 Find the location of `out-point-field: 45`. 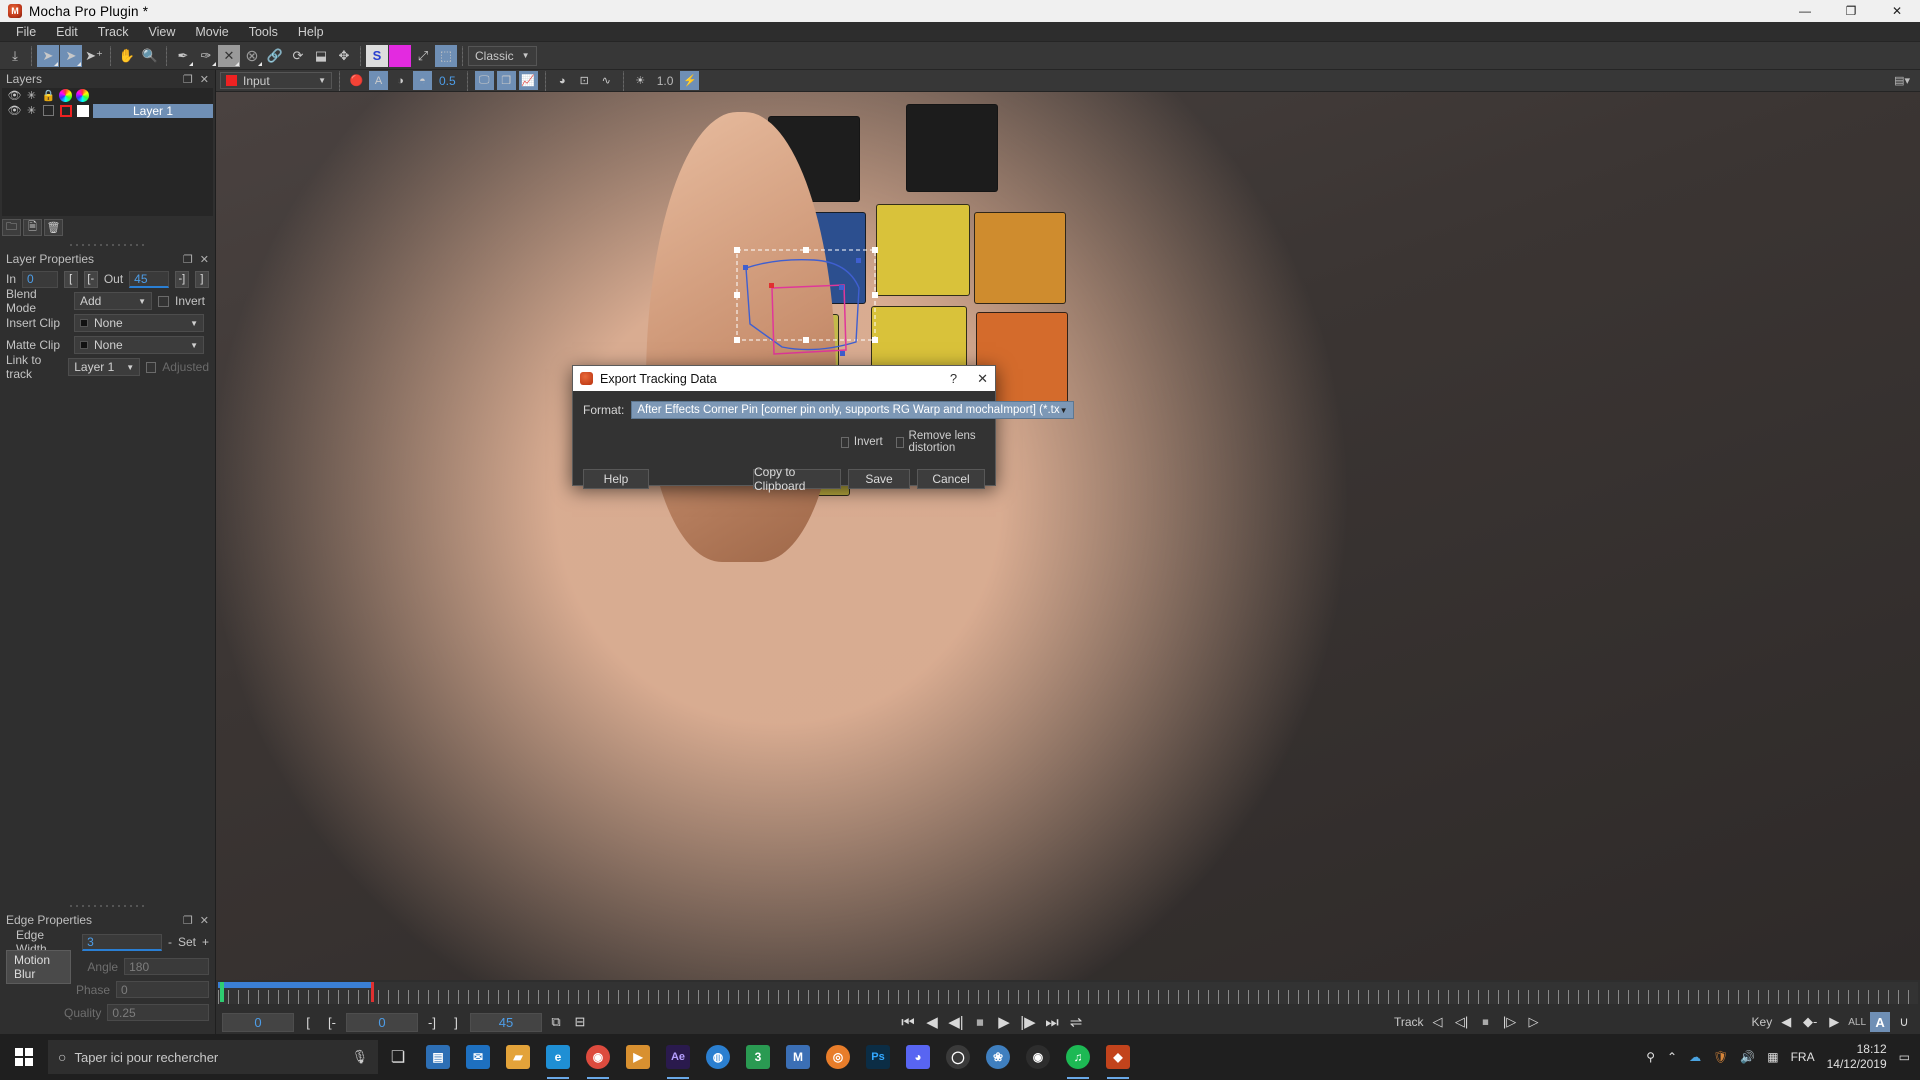

out-point-field: 45 is located at coordinates (506, 1022).